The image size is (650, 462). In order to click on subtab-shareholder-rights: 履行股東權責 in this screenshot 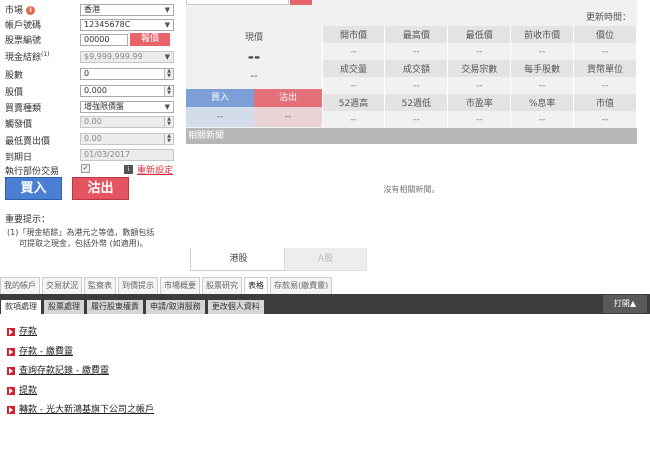, I will do `click(115, 307)`.